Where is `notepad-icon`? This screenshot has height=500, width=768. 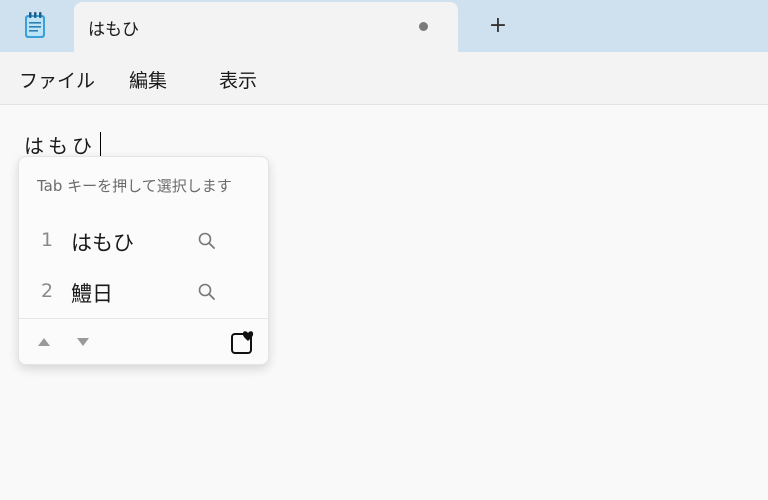
notepad-icon is located at coordinates (35, 25).